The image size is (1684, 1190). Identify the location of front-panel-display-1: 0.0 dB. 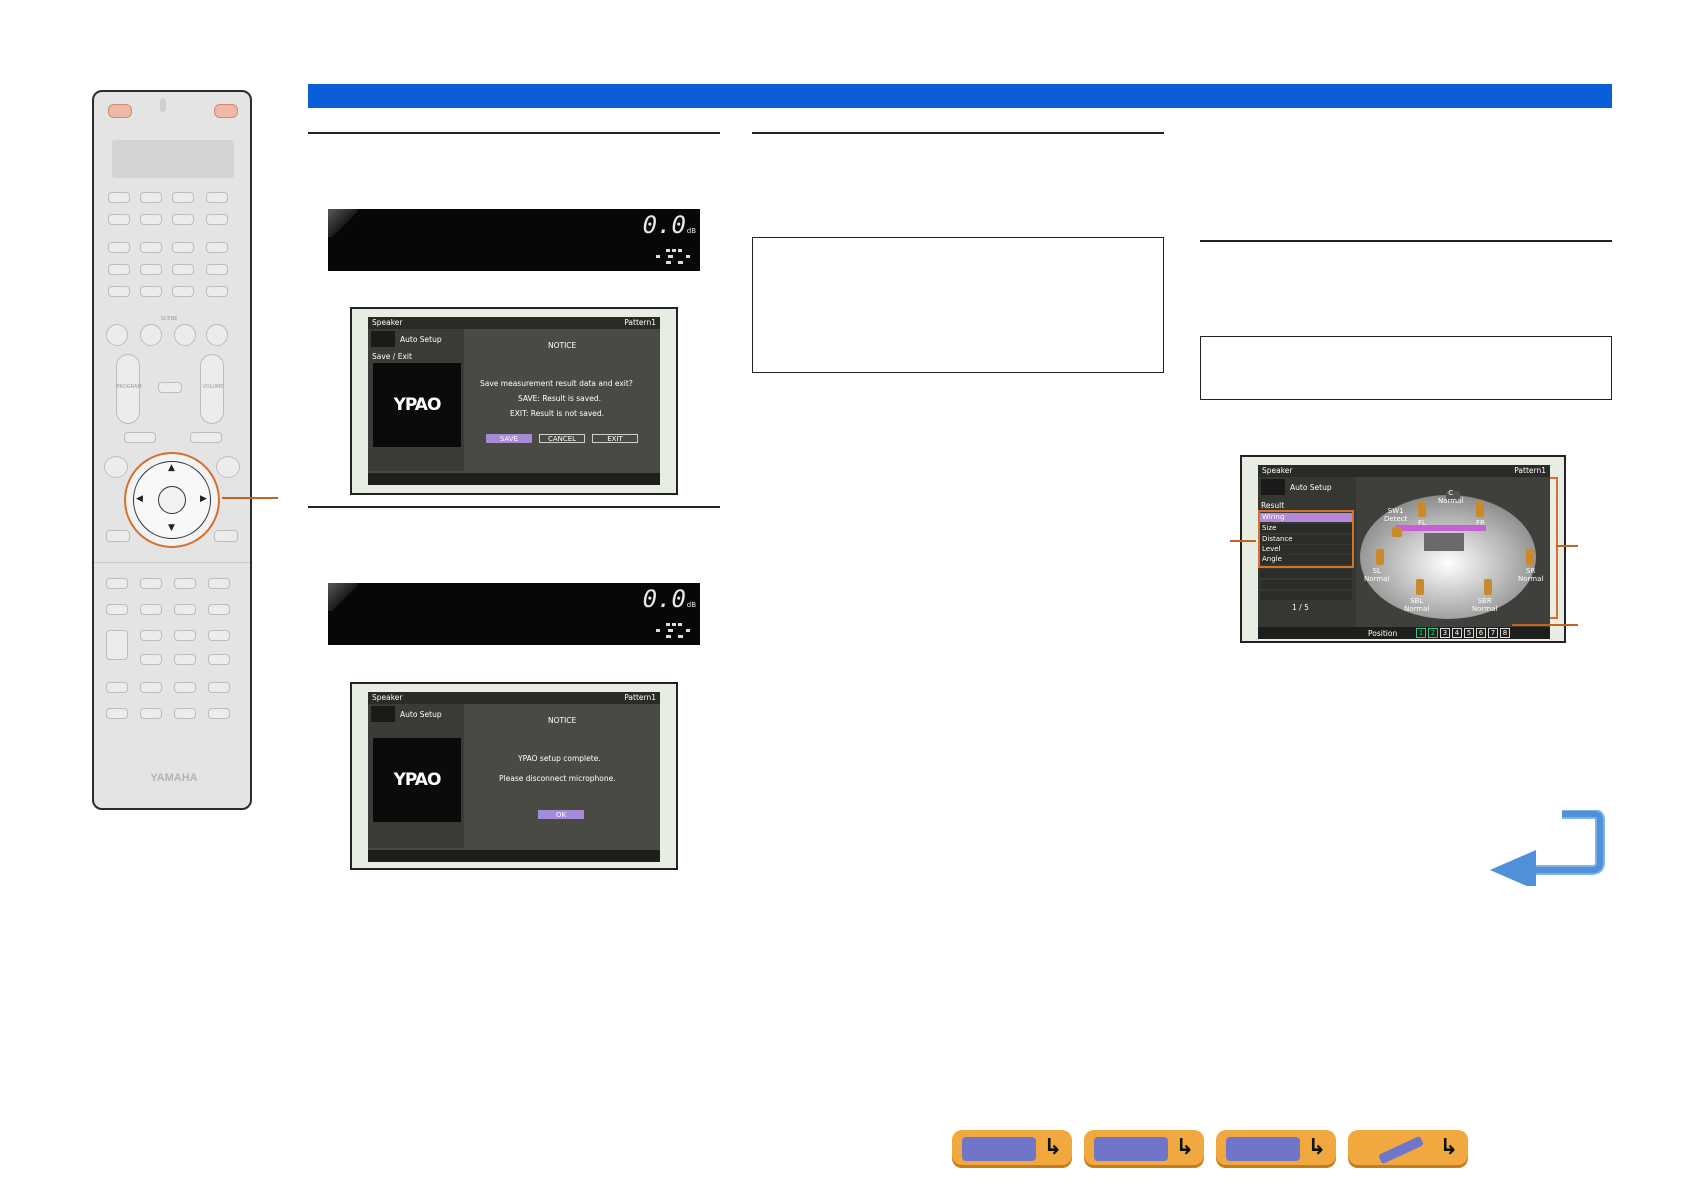
(514, 240).